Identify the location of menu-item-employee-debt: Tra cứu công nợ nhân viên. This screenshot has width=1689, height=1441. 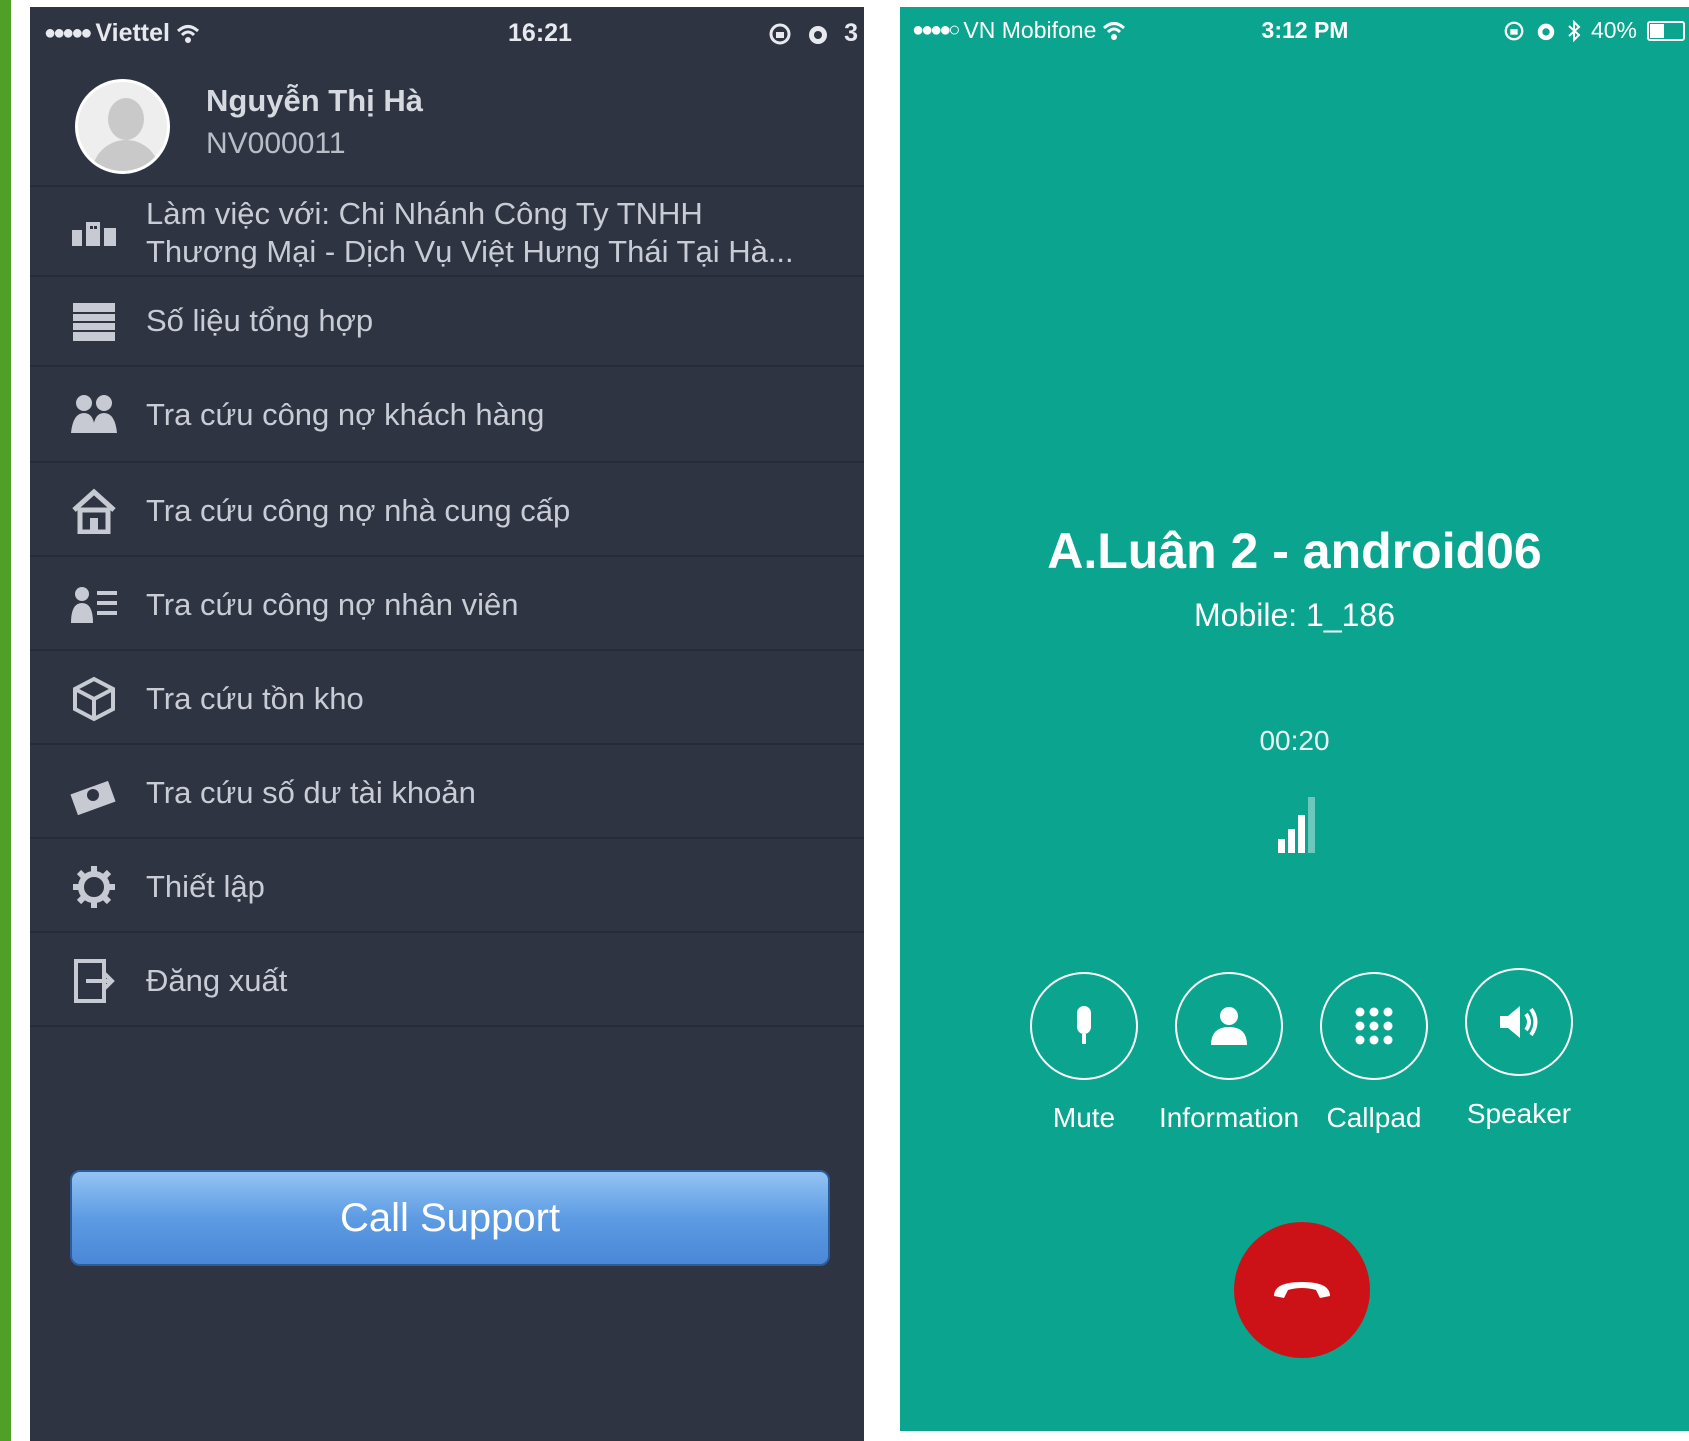
(447, 604).